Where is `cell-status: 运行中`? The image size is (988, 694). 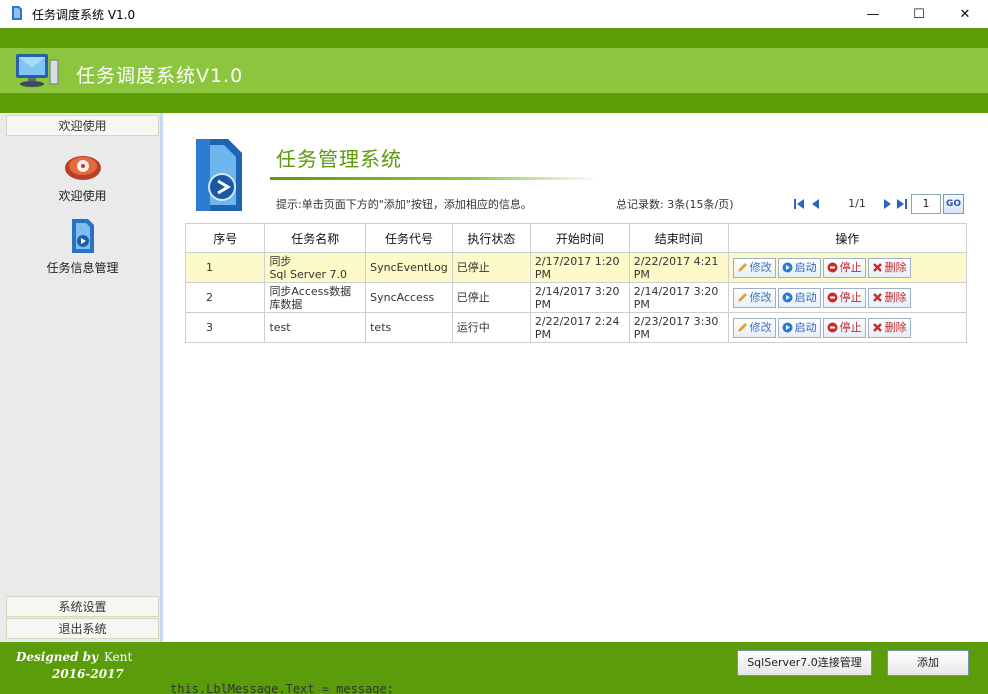
cell-status: 运行中 is located at coordinates (491, 327).